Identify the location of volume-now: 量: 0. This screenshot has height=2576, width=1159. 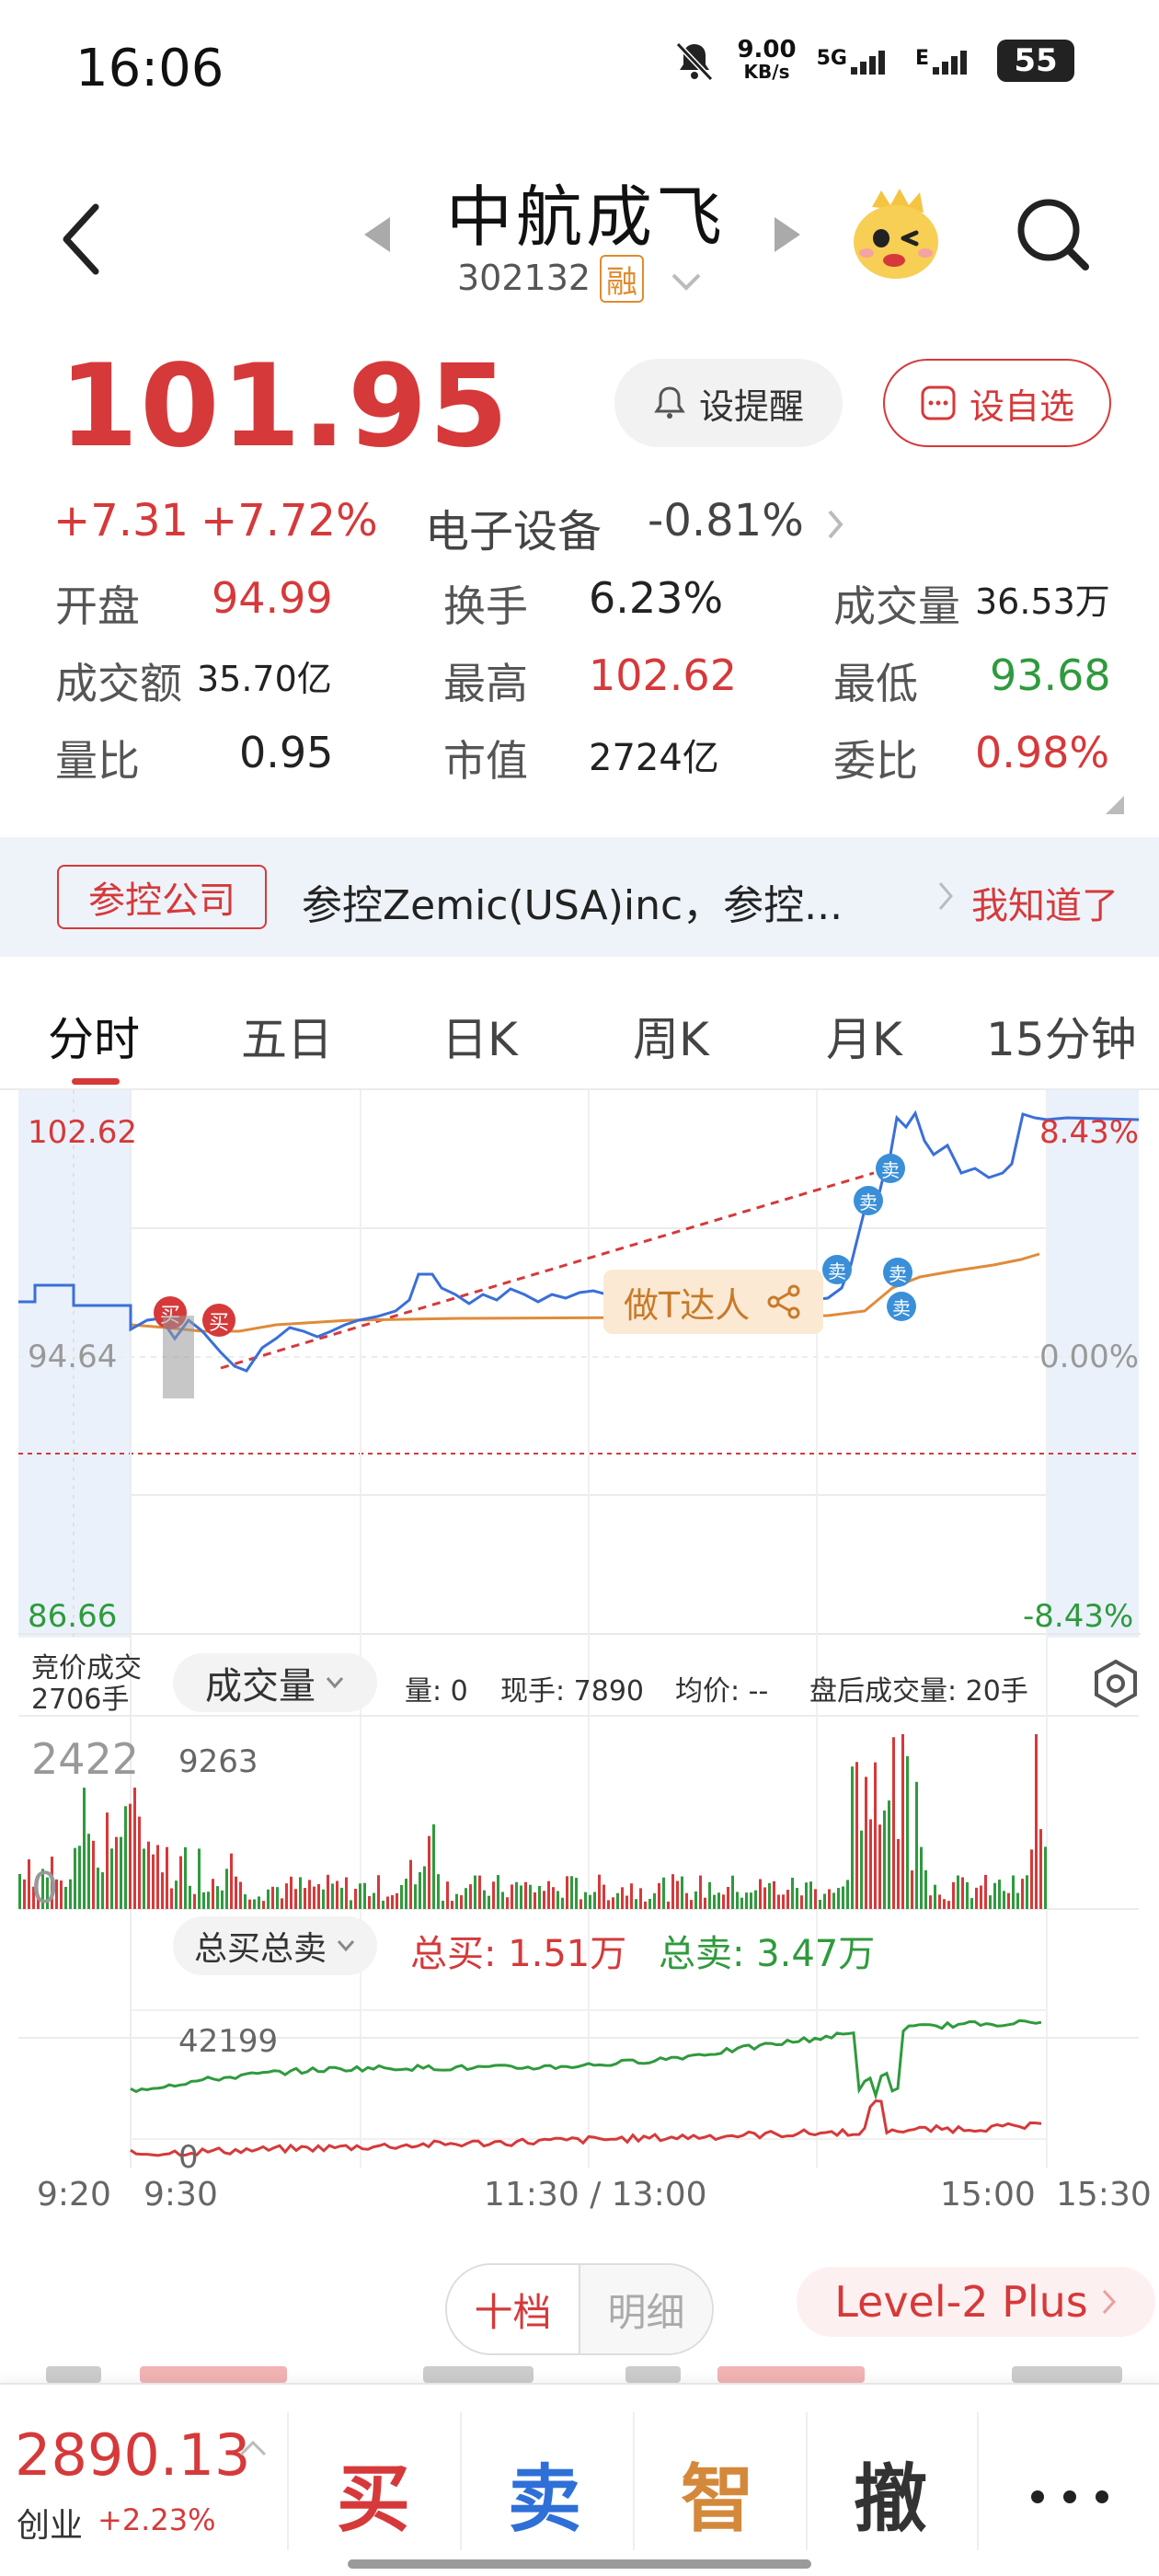
(436, 1691).